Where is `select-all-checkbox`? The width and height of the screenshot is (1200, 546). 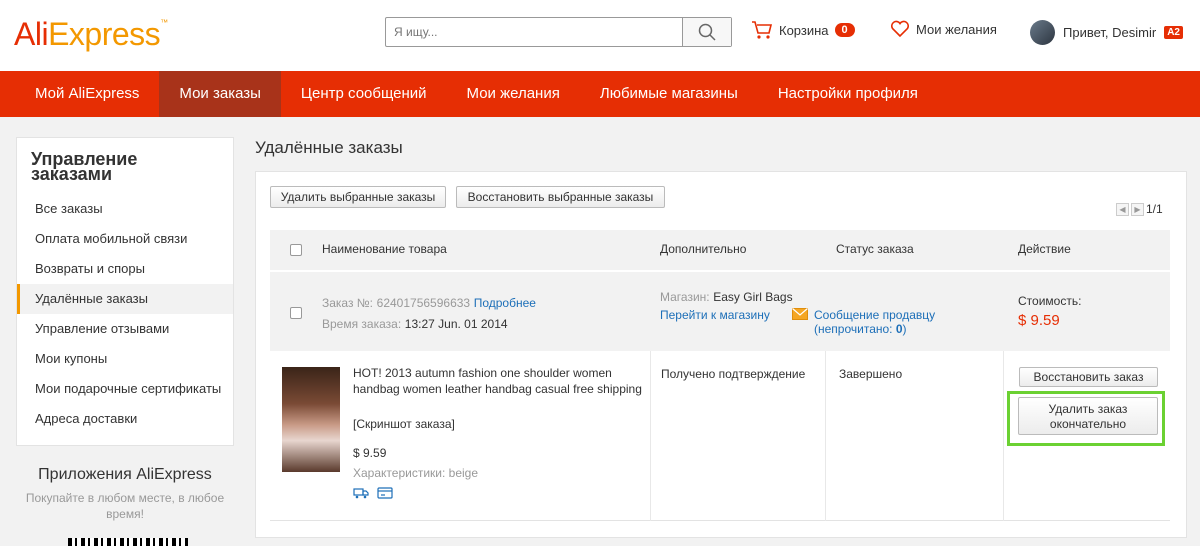
select-all-checkbox is located at coordinates (296, 250).